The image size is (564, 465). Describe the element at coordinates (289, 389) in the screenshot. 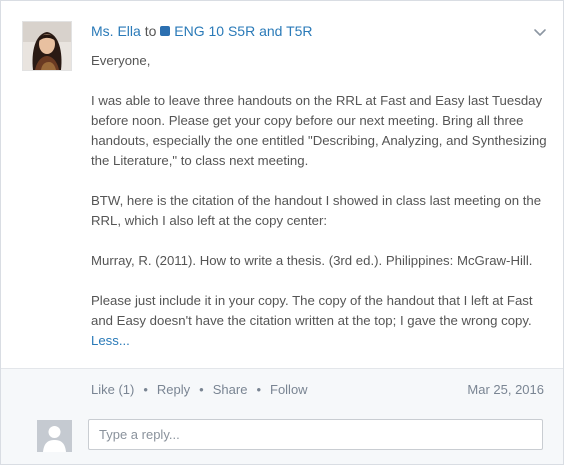

I see `follow-button: Follow` at that location.